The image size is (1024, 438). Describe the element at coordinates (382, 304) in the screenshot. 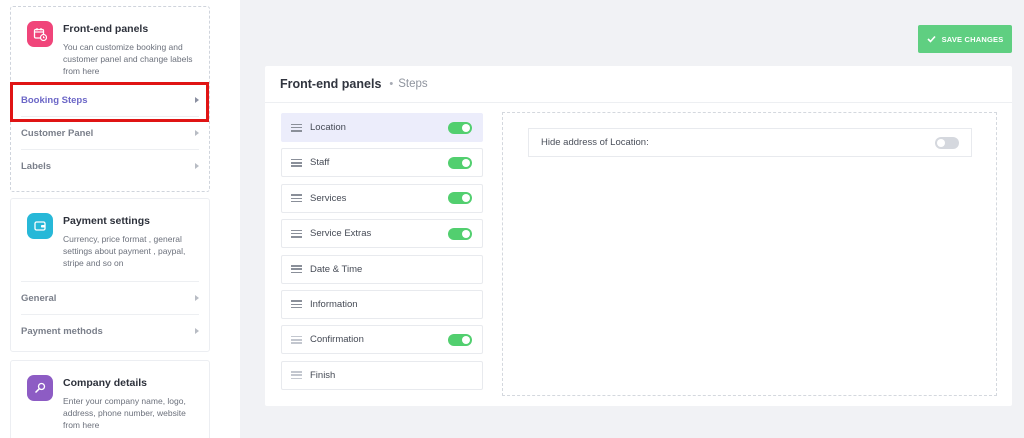

I see `step-information: Information` at that location.